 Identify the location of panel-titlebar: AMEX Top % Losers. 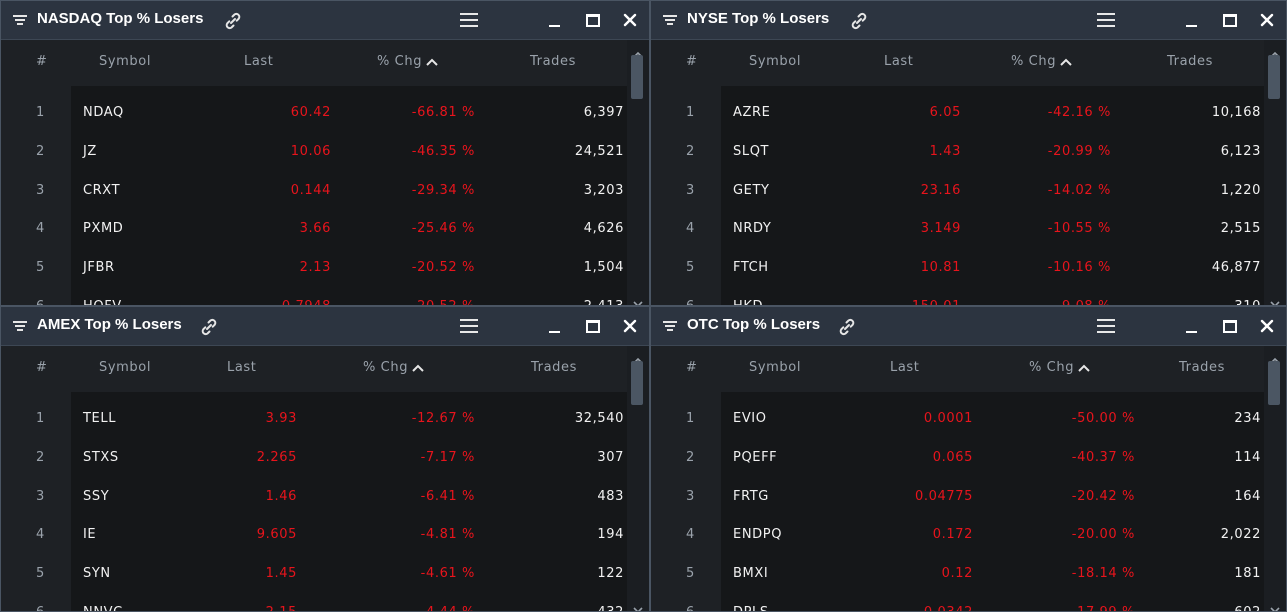
(325, 326).